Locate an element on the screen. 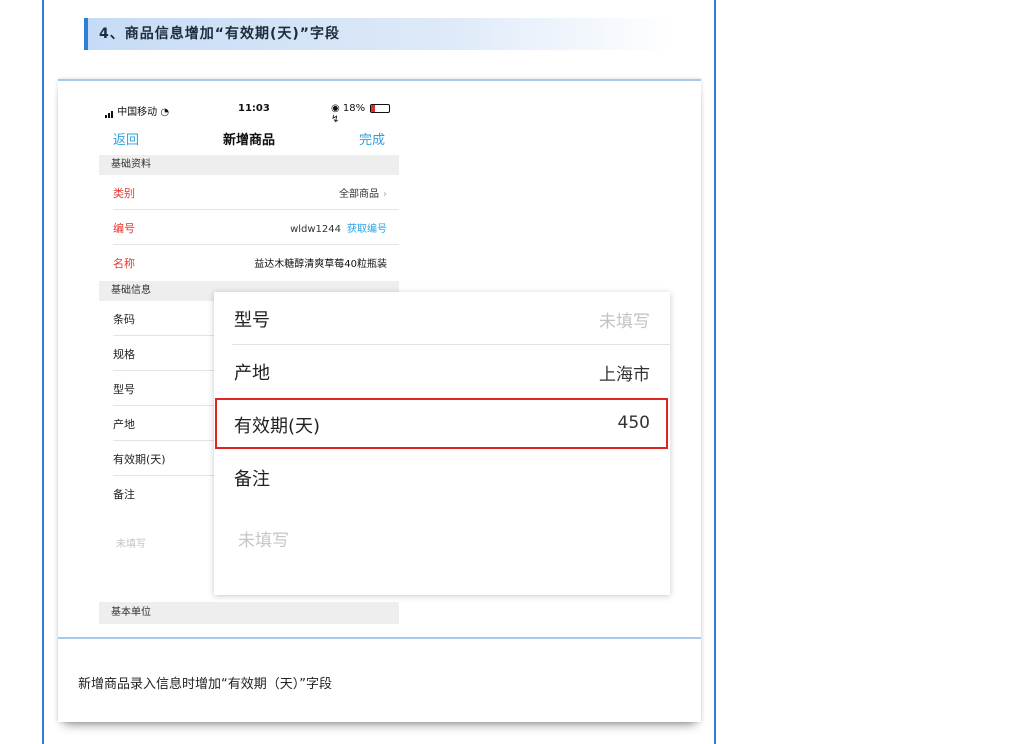 The image size is (1025, 744). battery-icon is located at coordinates (380, 108).